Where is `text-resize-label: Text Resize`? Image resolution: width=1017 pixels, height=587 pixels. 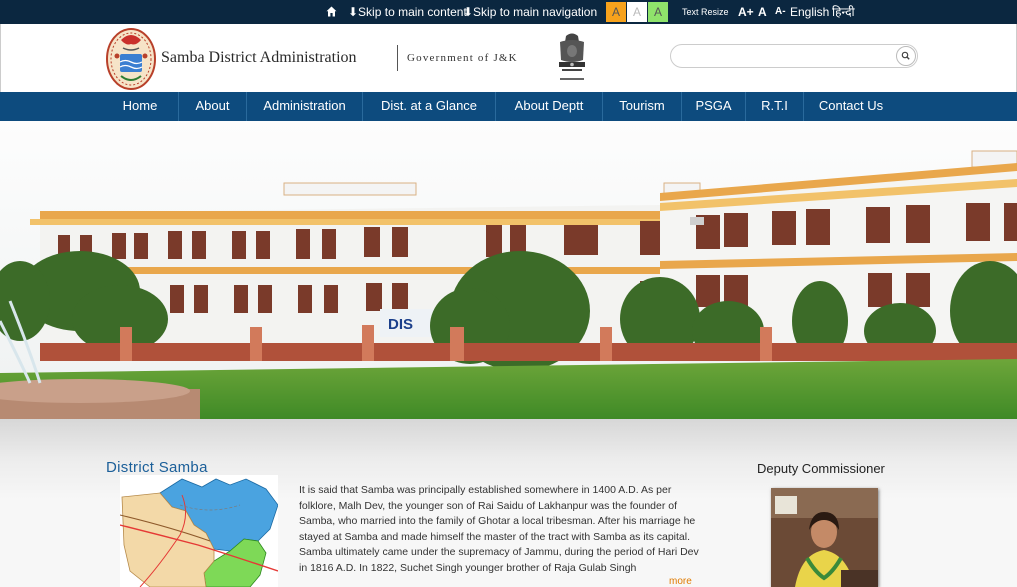 text-resize-label: Text Resize is located at coordinates (705, 12).